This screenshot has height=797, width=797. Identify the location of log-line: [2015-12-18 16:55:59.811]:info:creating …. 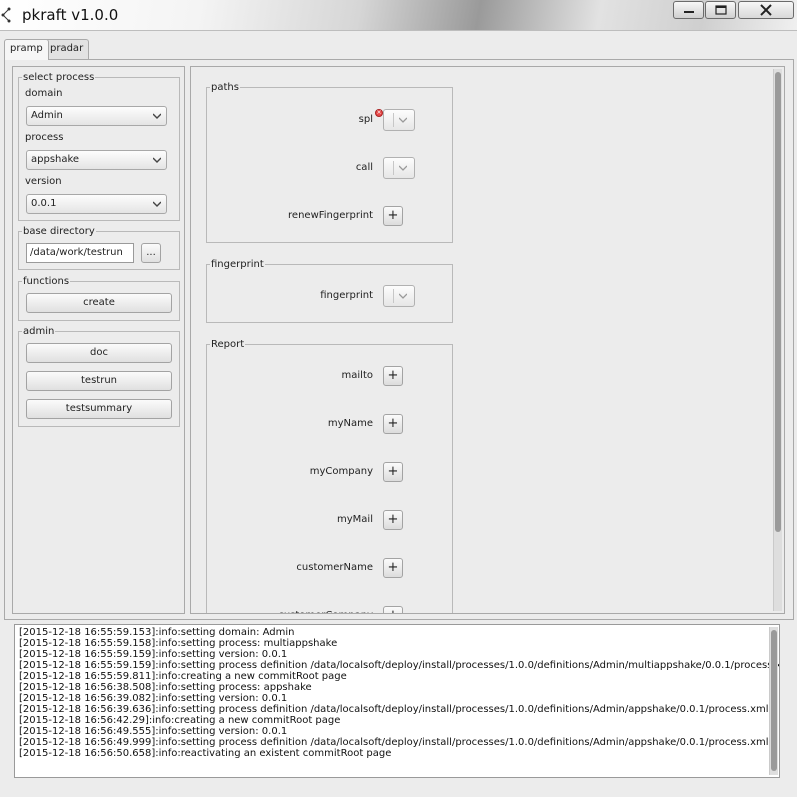
(183, 676).